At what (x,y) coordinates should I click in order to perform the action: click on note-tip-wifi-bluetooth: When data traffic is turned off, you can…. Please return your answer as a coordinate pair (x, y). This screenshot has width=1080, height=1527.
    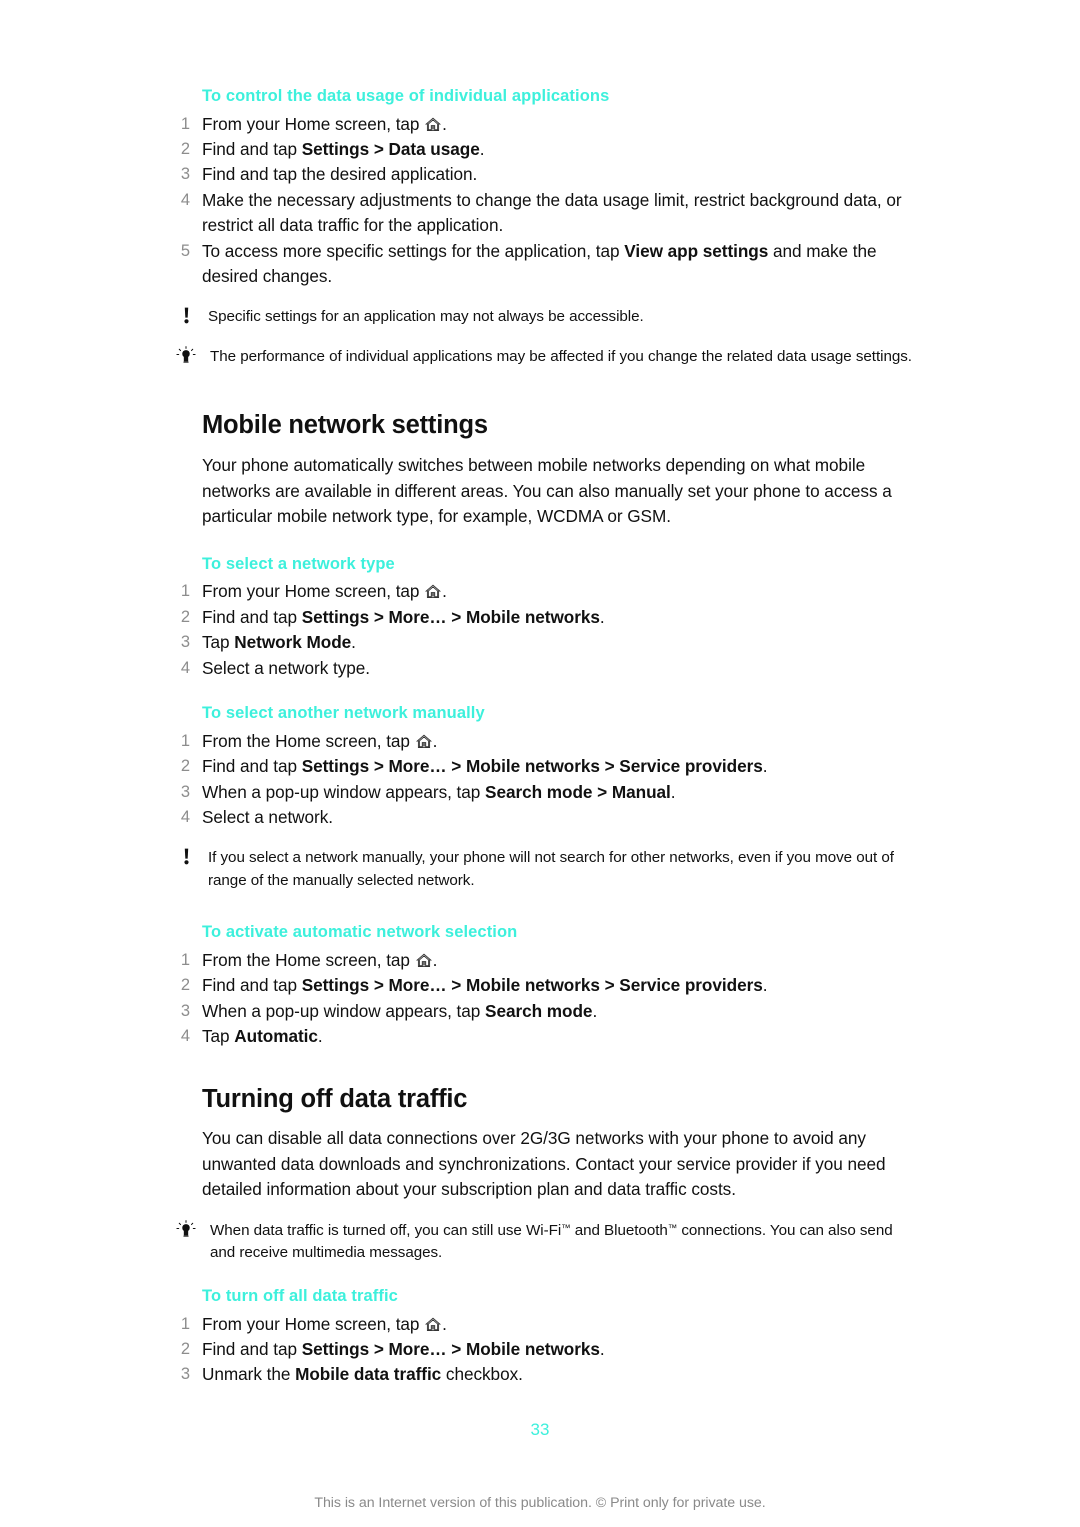
    Looking at the image, I should click on (540, 1242).